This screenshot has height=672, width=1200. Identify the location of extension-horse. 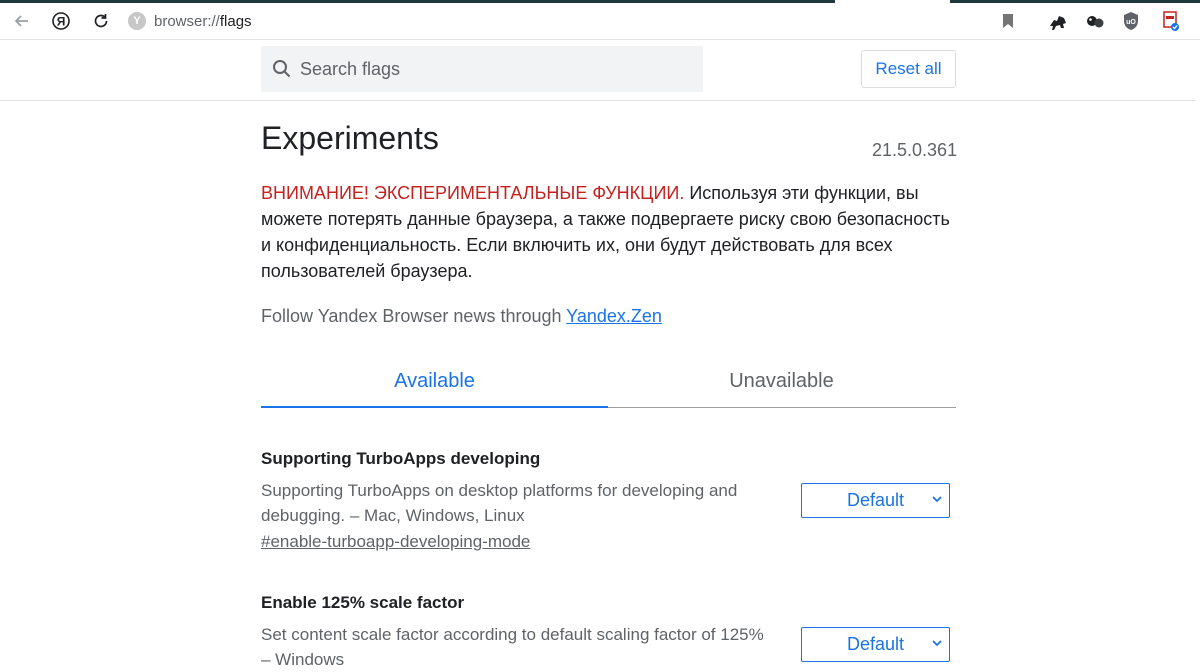
(1058, 21).